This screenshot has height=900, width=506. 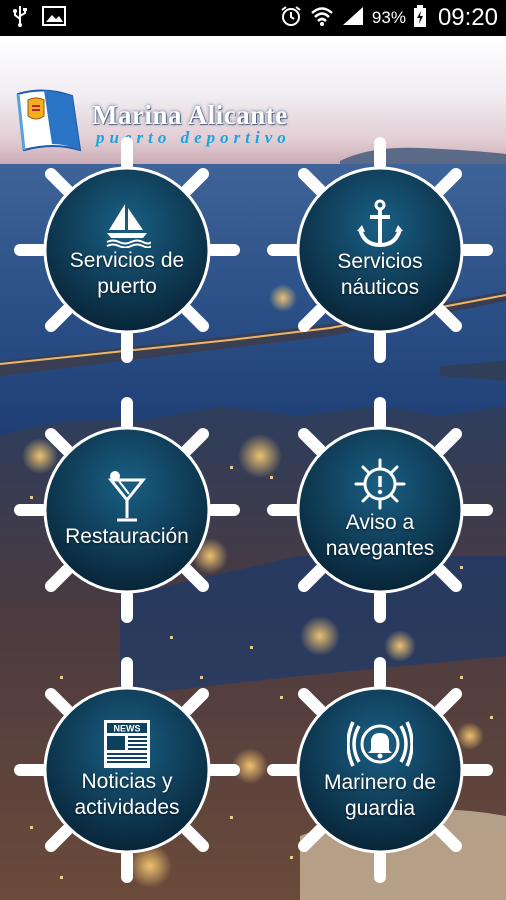 What do you see at coordinates (380, 535) in the screenshot?
I see `menu-label: Aviso a navegantes` at bounding box center [380, 535].